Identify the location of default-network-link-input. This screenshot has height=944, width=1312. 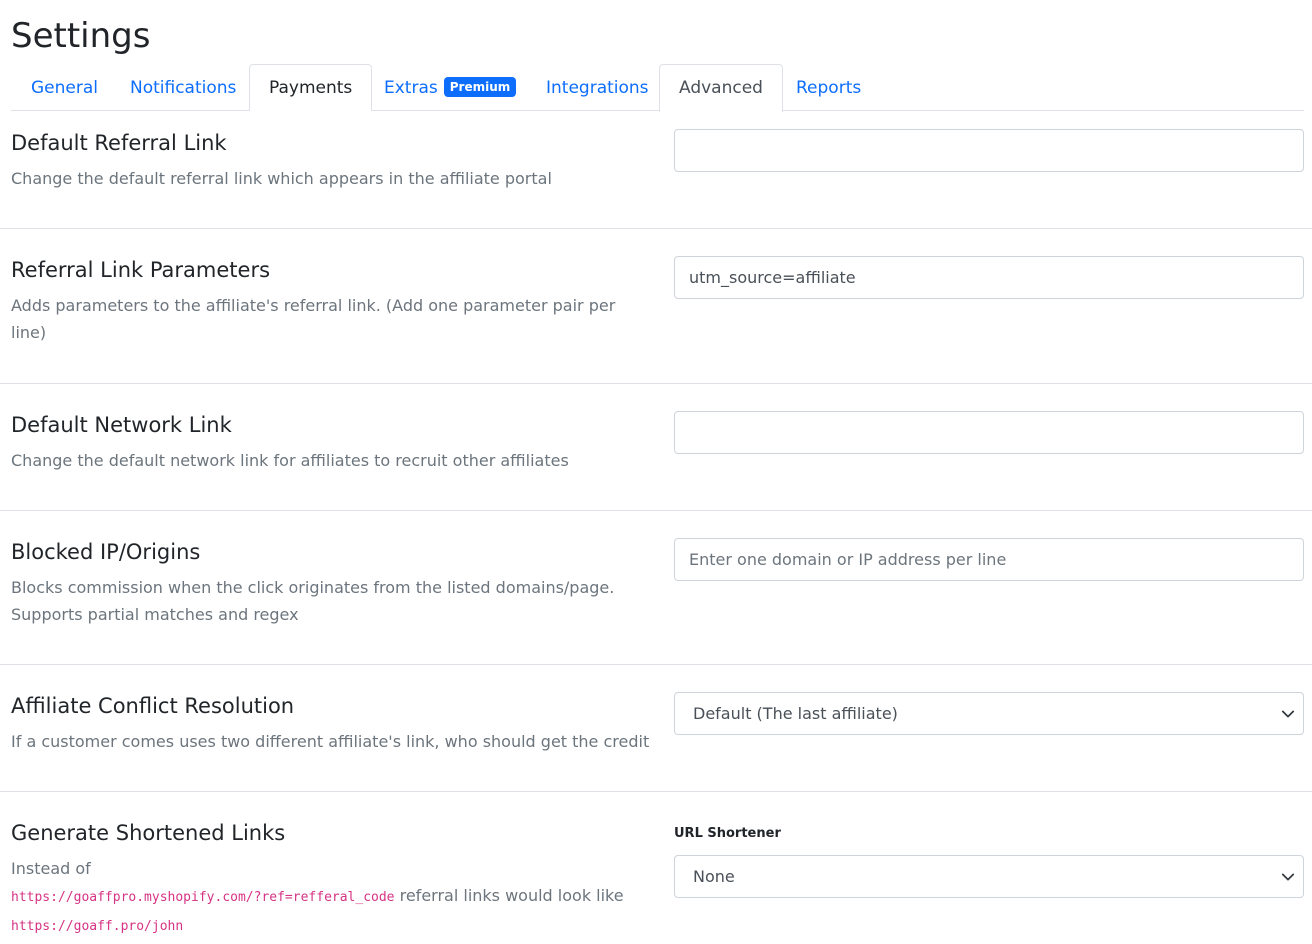
(989, 432).